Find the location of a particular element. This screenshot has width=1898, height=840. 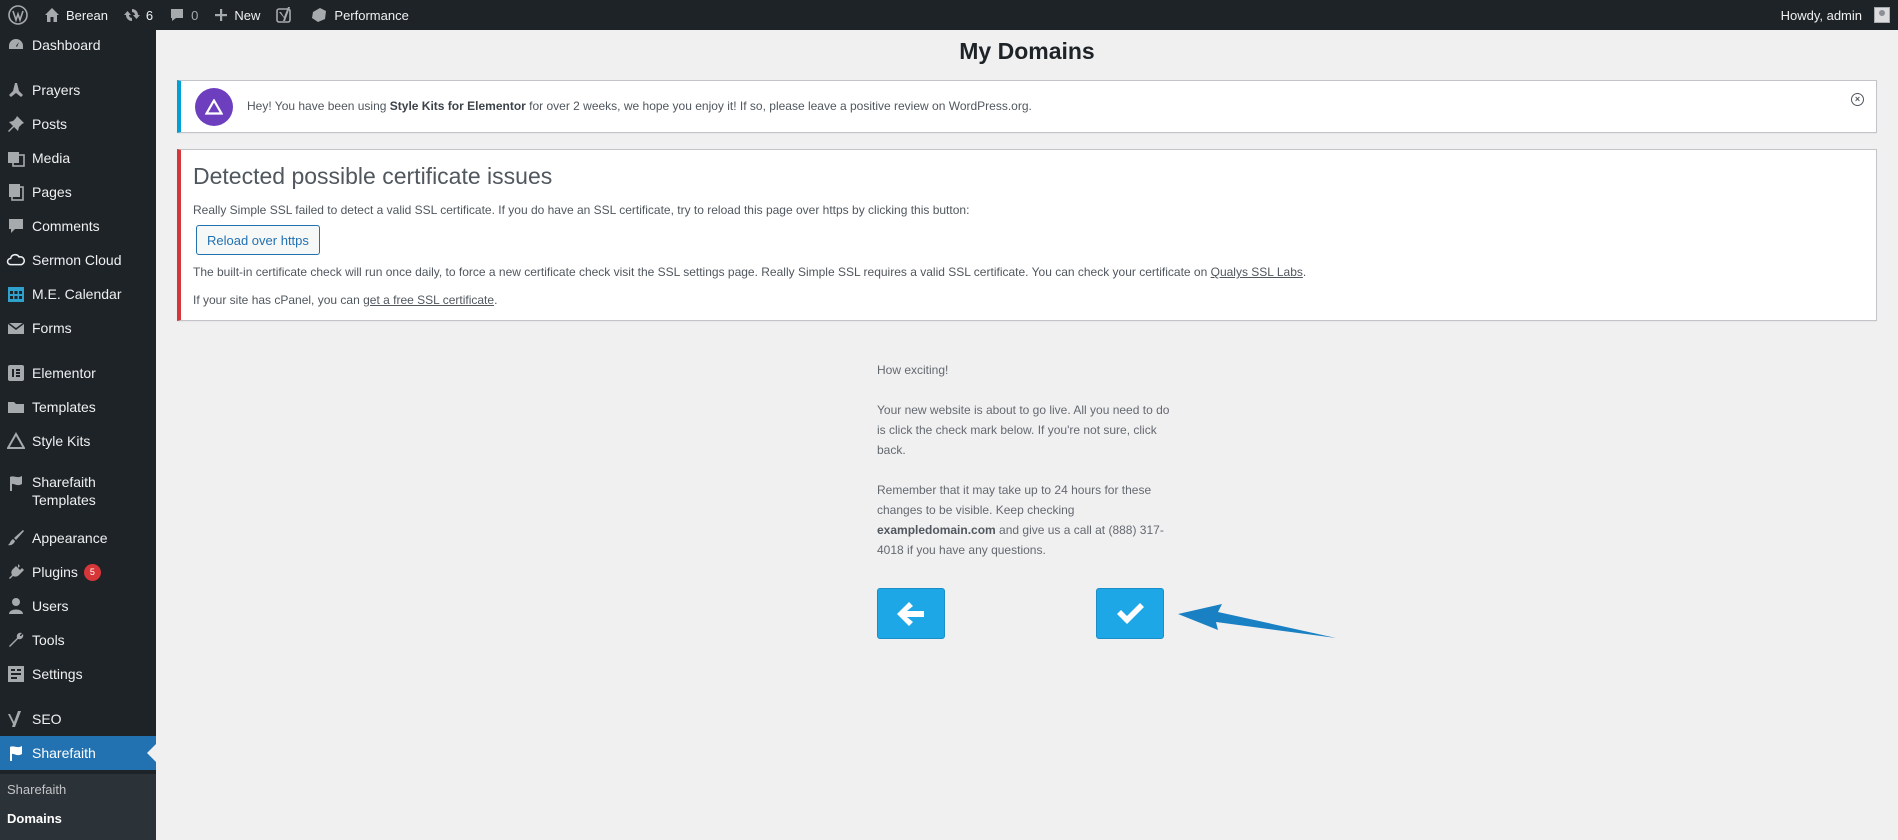

sidebar-item-templates: Templates is located at coordinates (78, 407).